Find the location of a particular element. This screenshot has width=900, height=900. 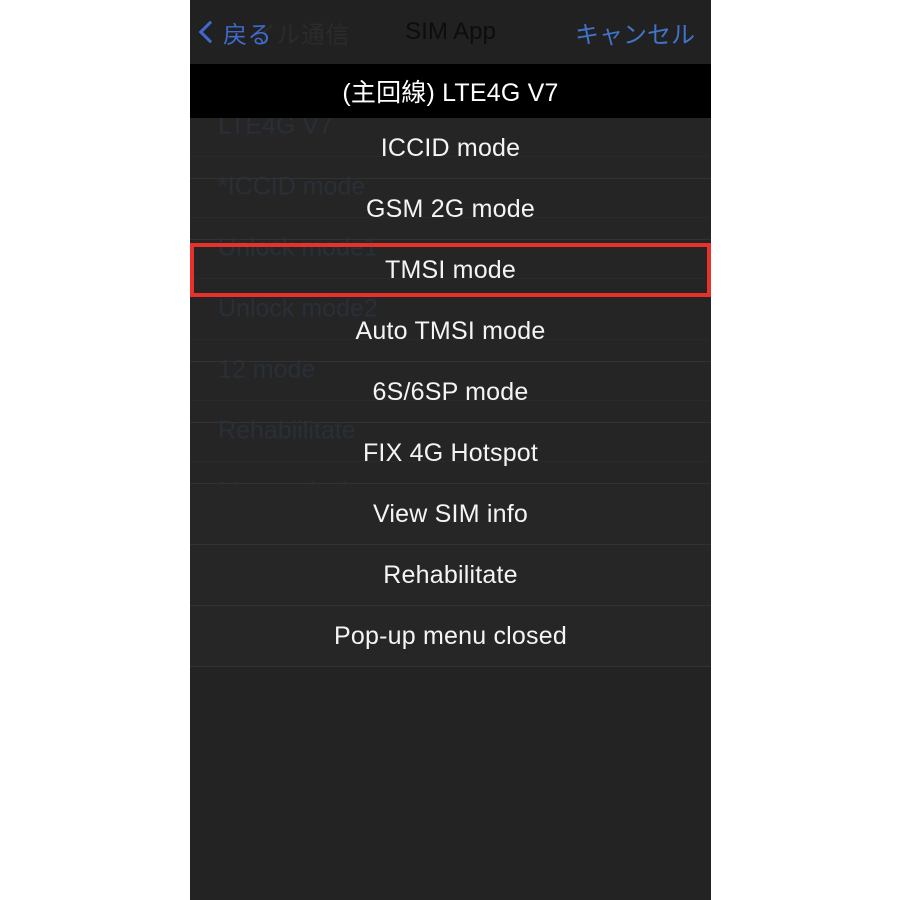

popup-menu-item-gsm-2g-mode: GSM 2G mode is located at coordinates (450, 209).